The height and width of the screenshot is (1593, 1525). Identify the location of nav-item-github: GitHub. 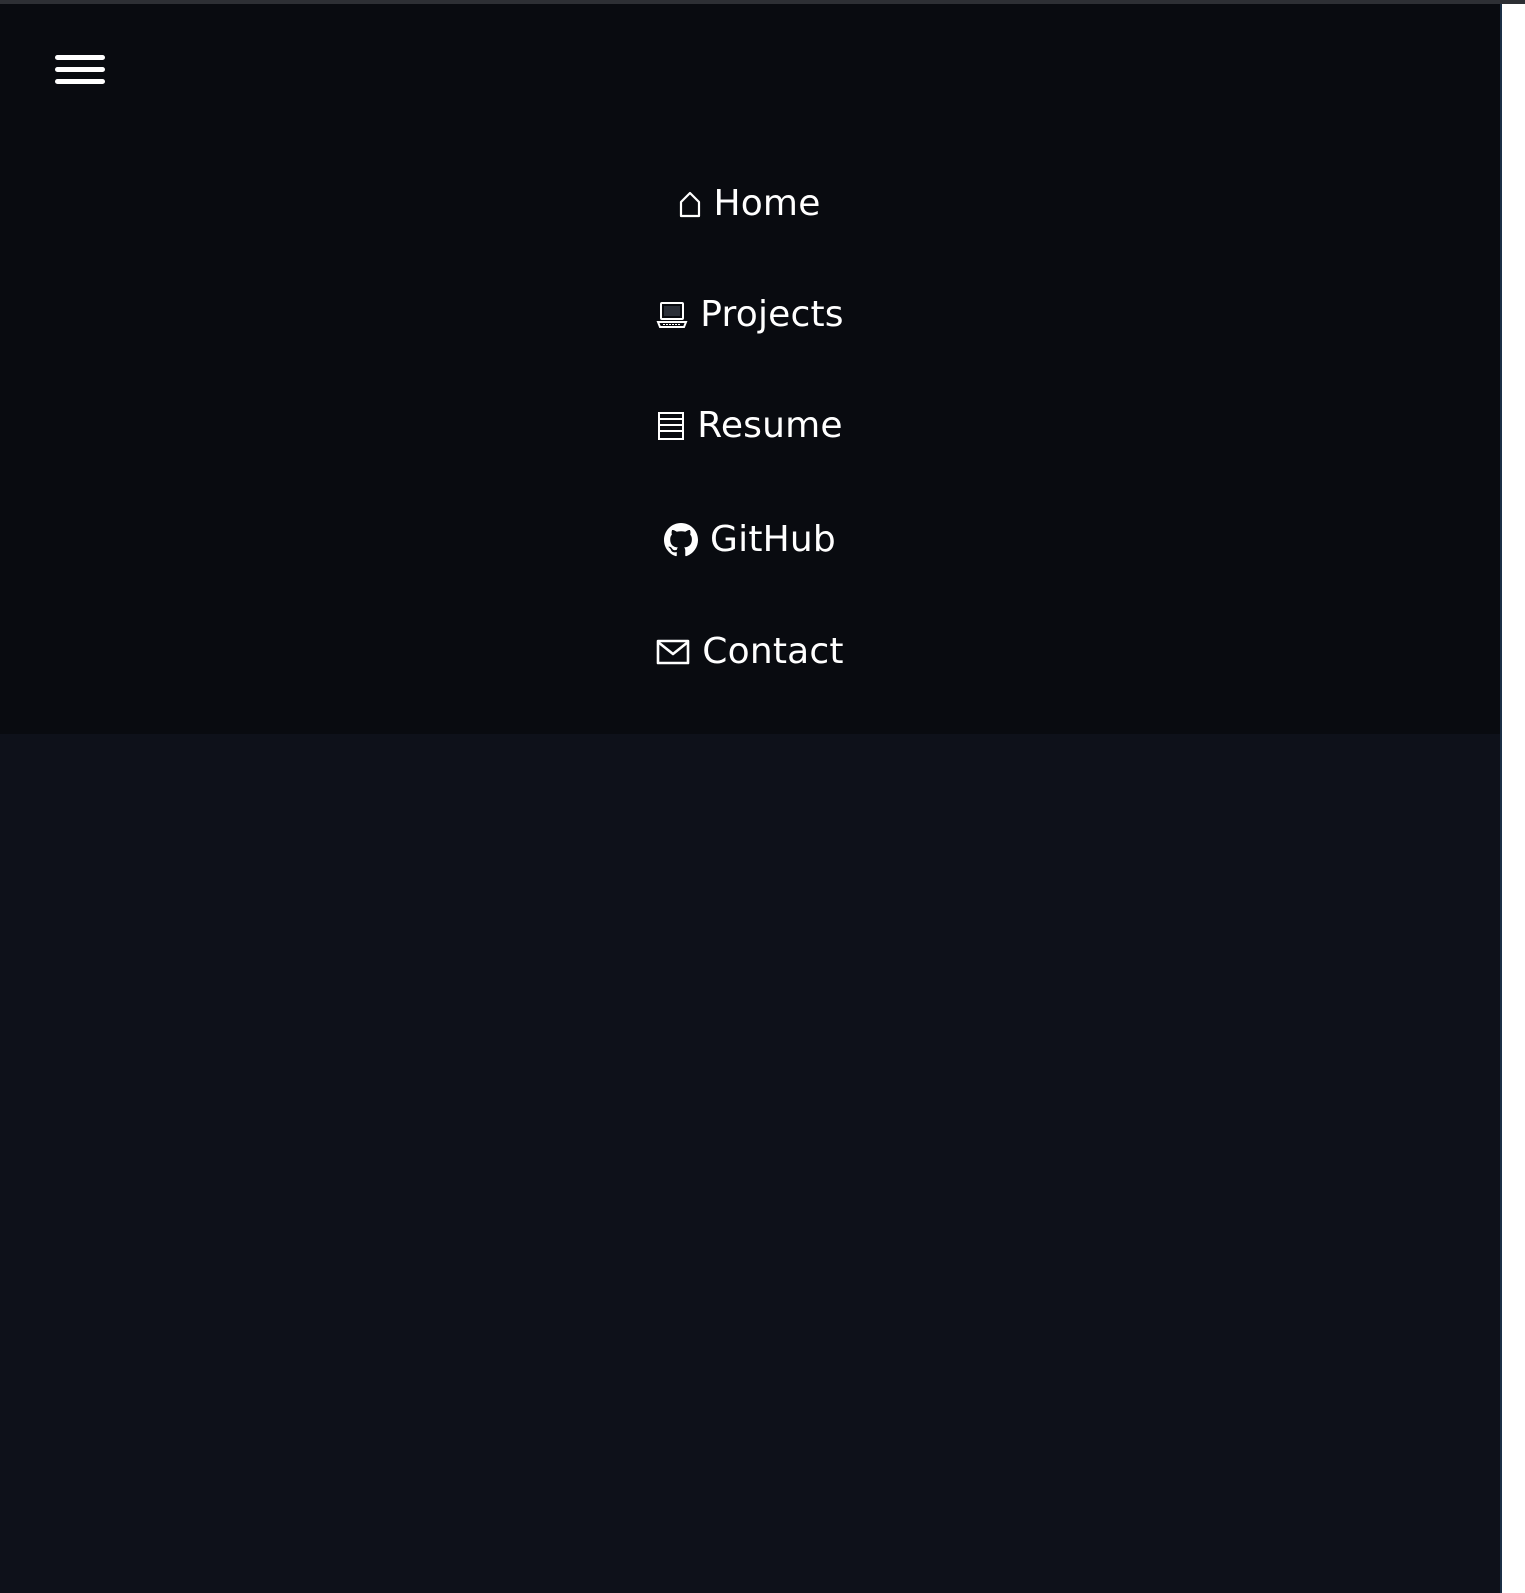
(750, 540).